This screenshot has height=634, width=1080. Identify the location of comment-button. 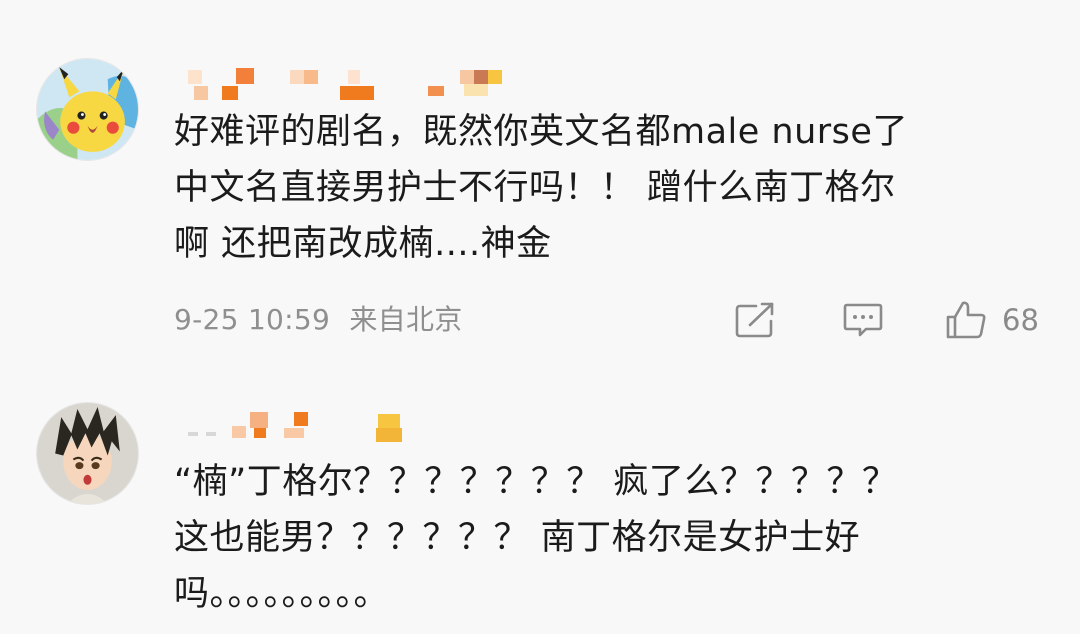
(863, 320).